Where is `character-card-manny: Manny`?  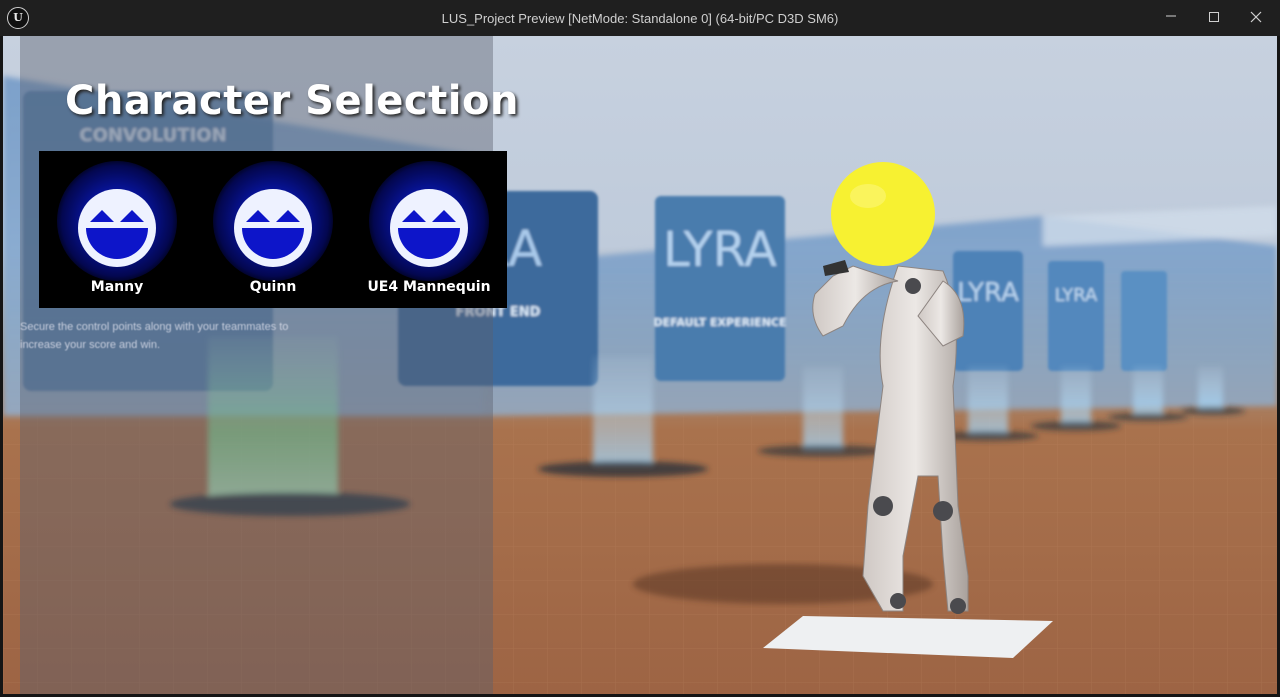 character-card-manny: Manny is located at coordinates (117, 229).